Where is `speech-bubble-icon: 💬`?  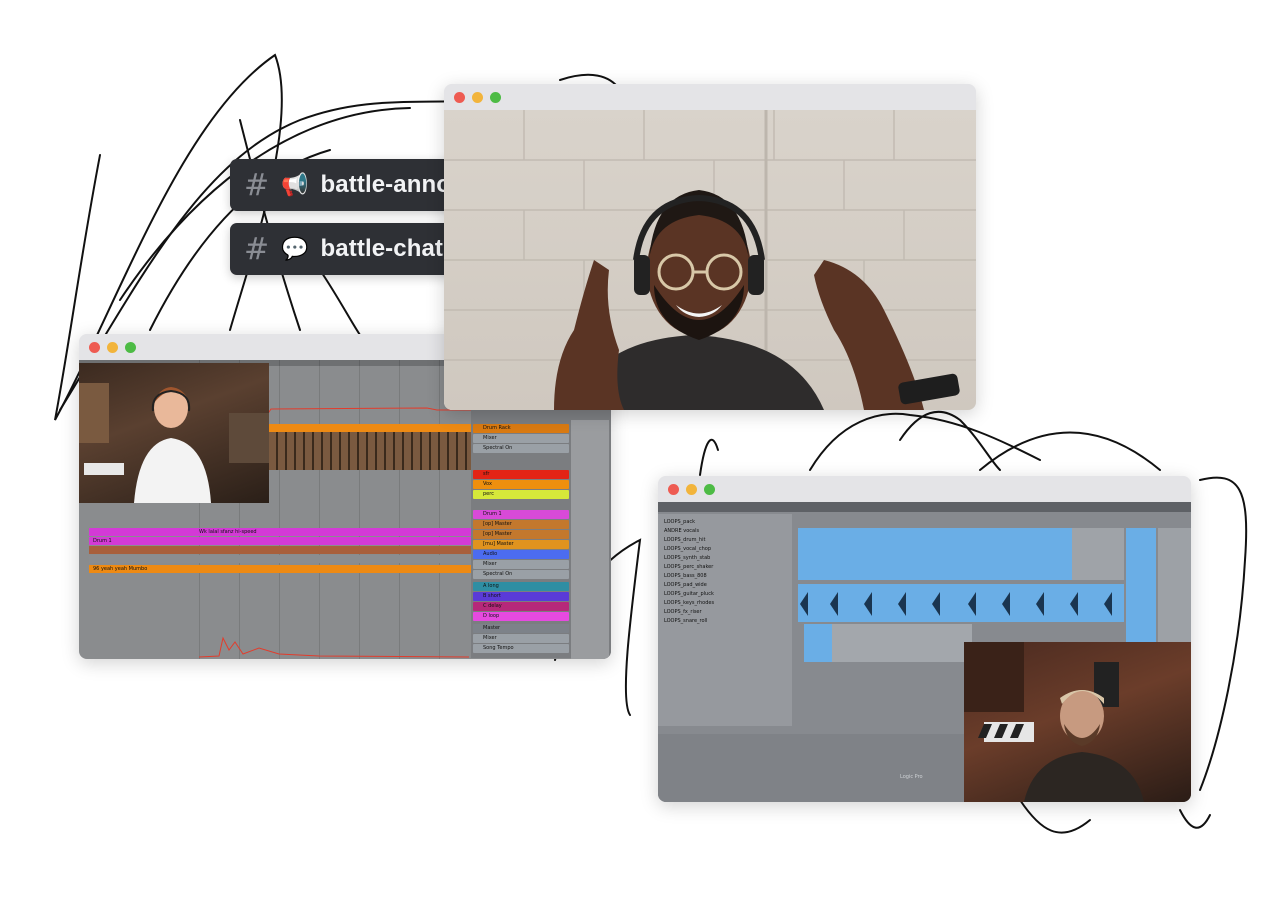
speech-bubble-icon: 💬 is located at coordinates (295, 249).